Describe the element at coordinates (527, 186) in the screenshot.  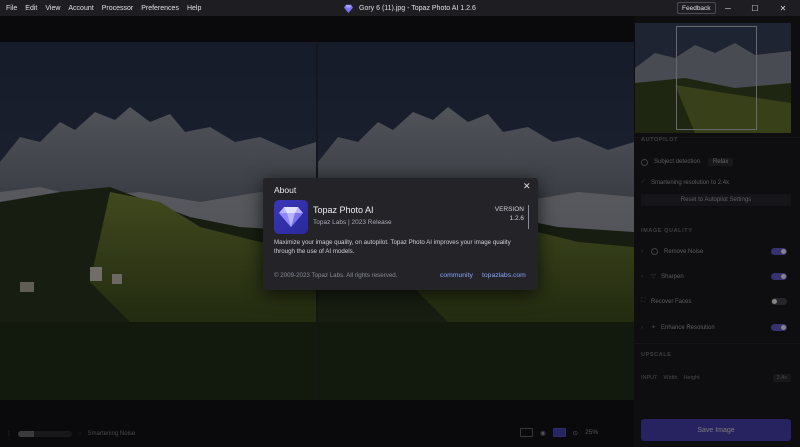
I see `close-dialog-button: ✕` at that location.